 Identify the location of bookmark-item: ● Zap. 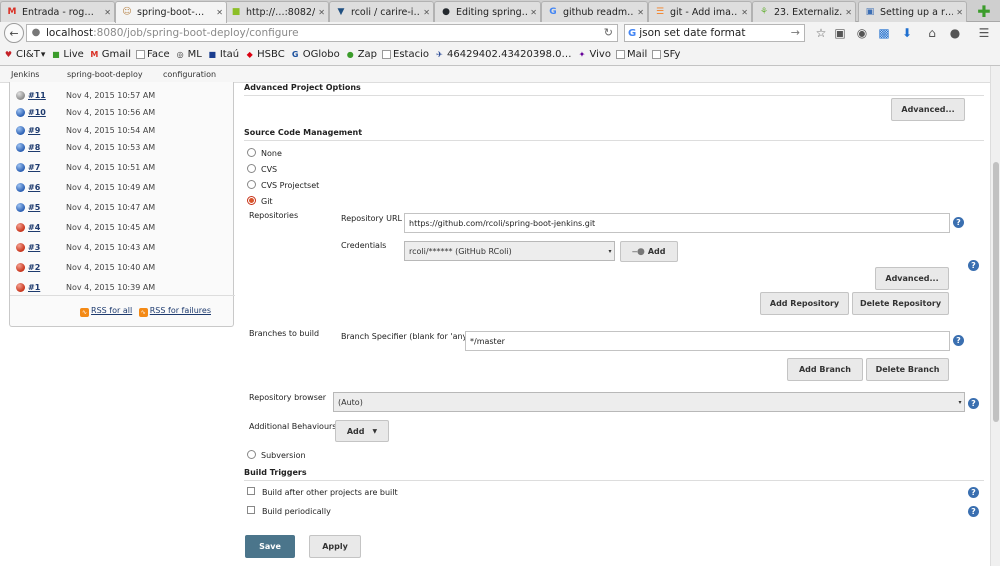
(361, 54).